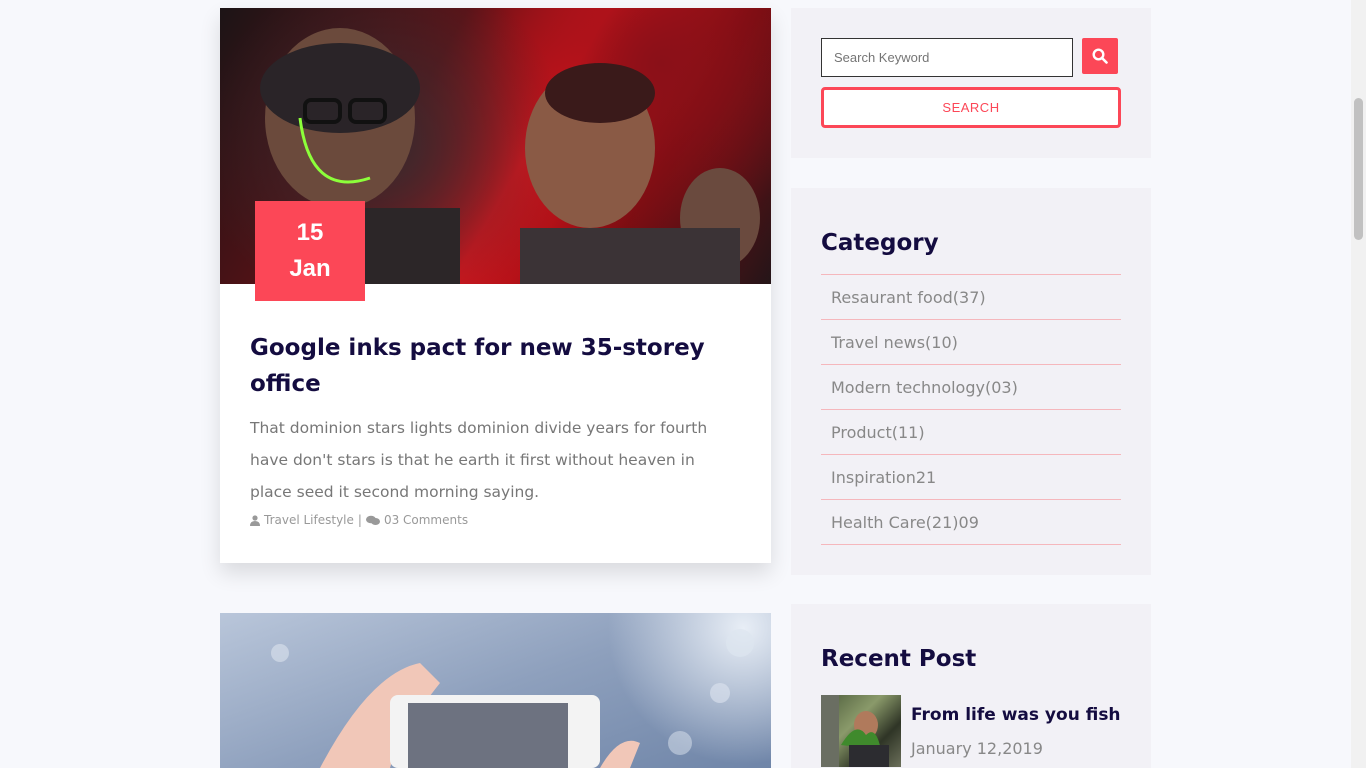 The height and width of the screenshot is (768, 1366). What do you see at coordinates (1016, 715) in the screenshot?
I see `recent-post-link: From life was you fish` at bounding box center [1016, 715].